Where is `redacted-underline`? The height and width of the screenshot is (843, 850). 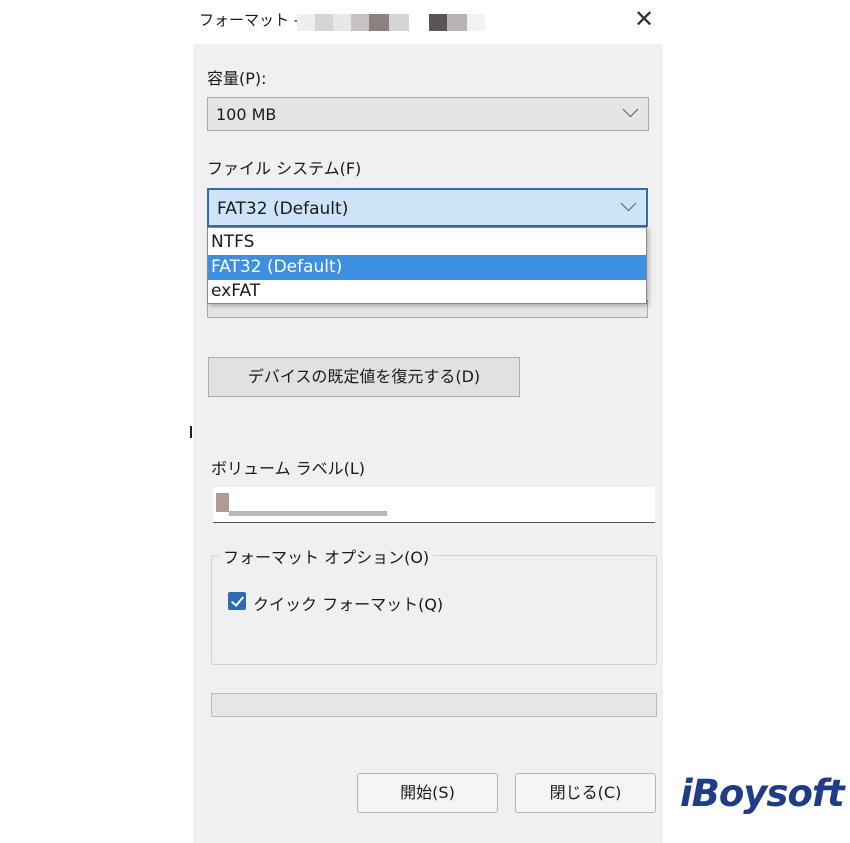 redacted-underline is located at coordinates (308, 513).